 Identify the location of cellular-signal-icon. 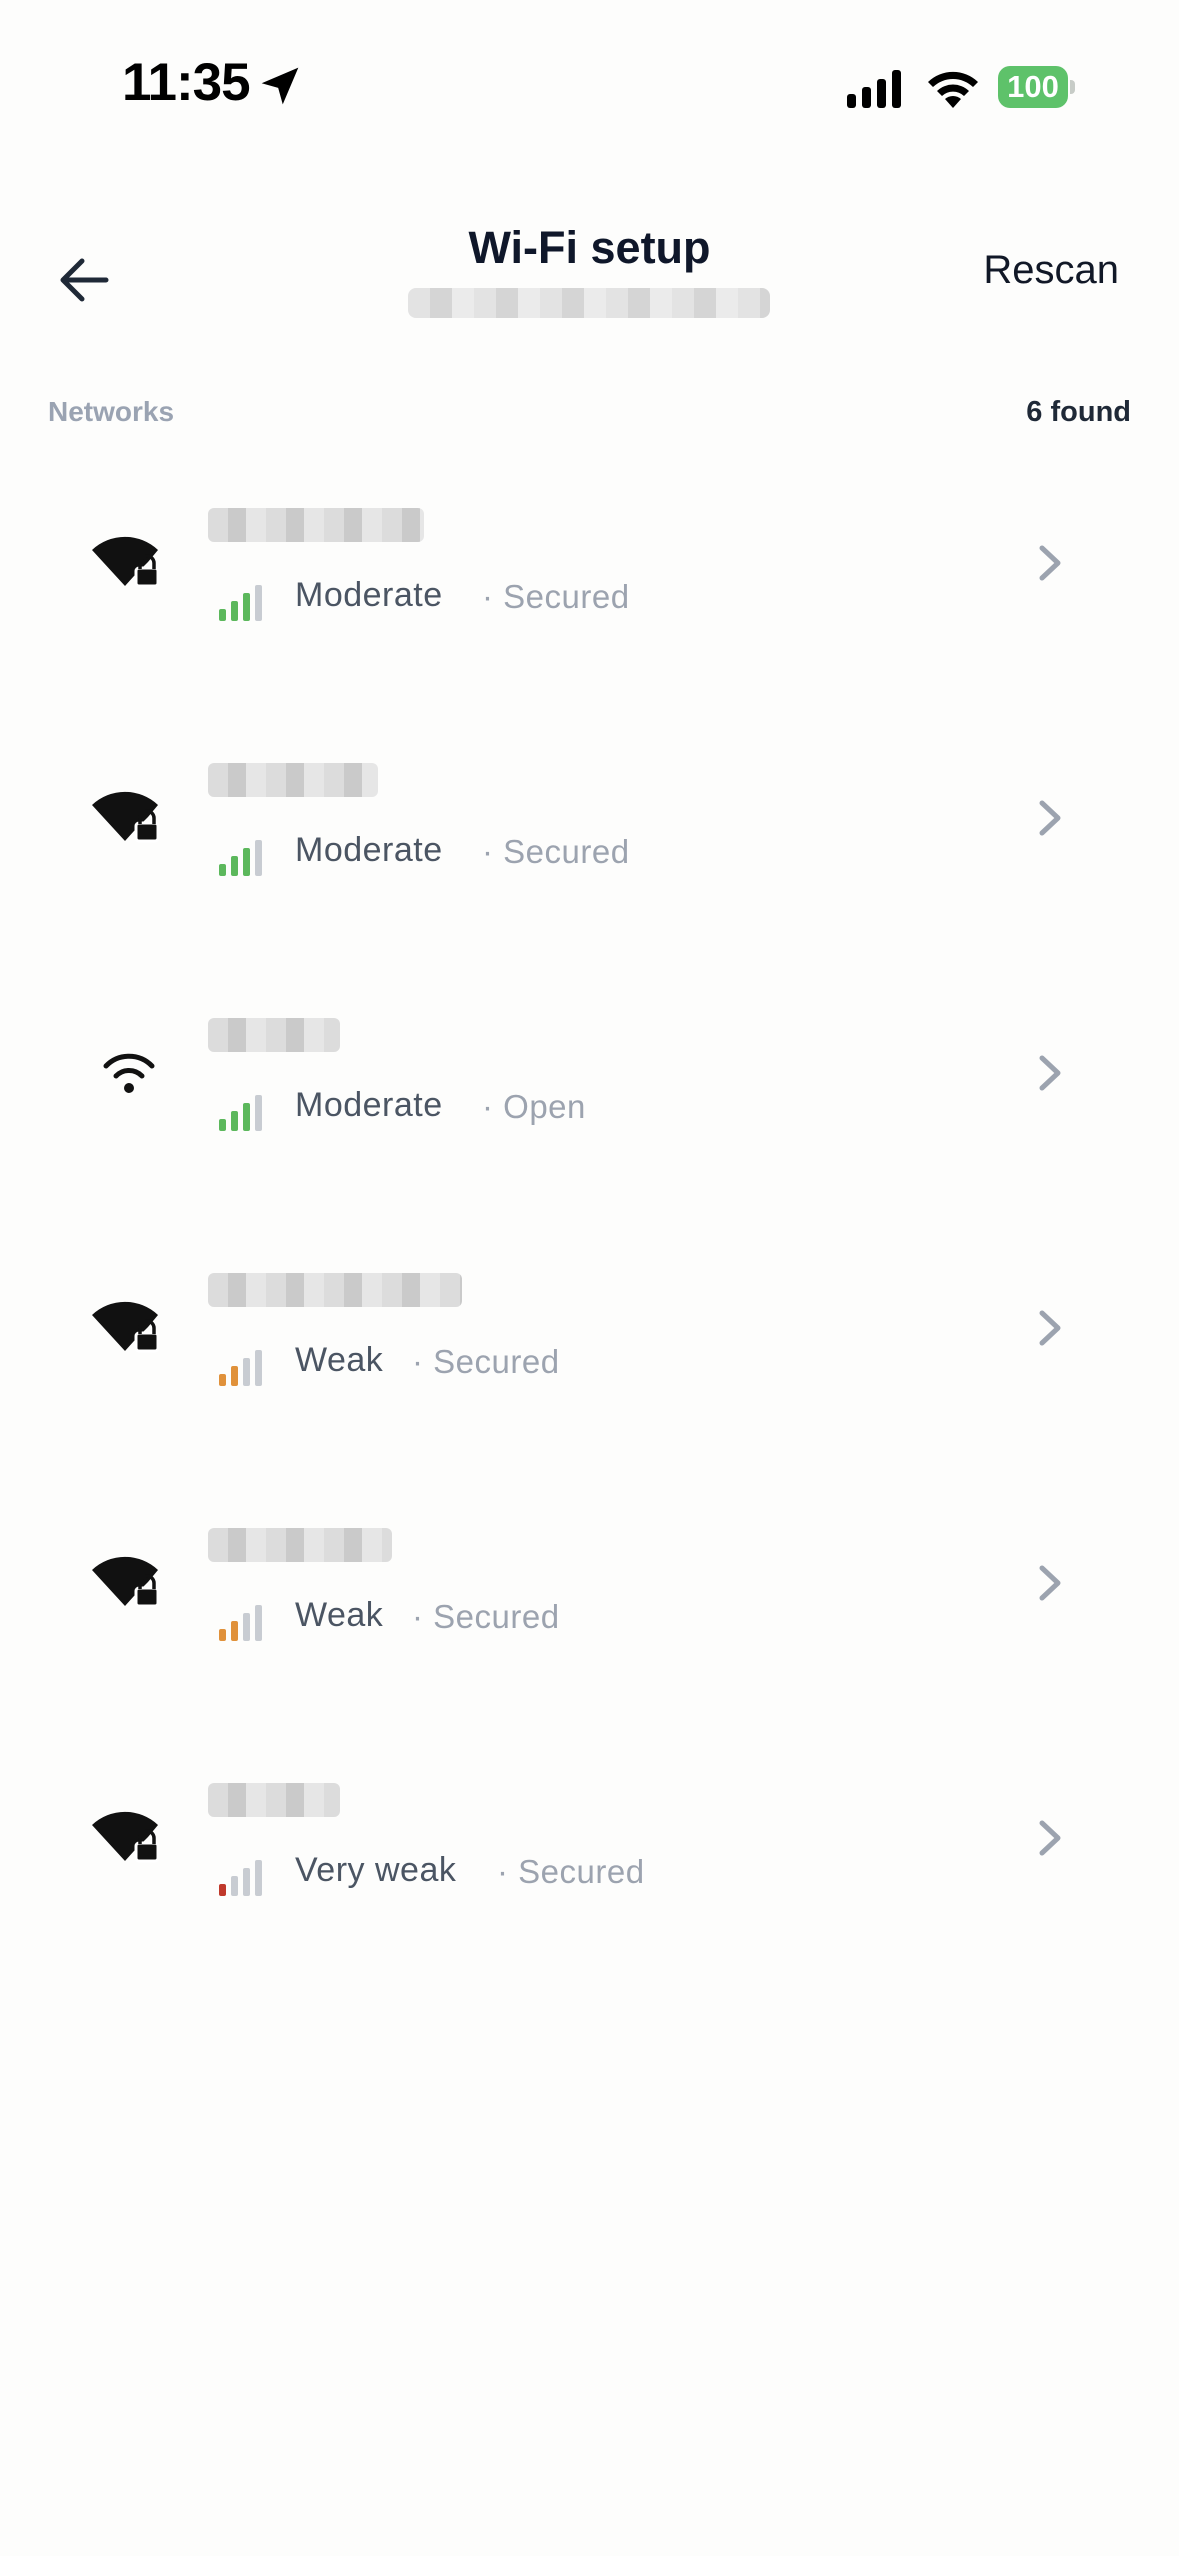
(874, 89).